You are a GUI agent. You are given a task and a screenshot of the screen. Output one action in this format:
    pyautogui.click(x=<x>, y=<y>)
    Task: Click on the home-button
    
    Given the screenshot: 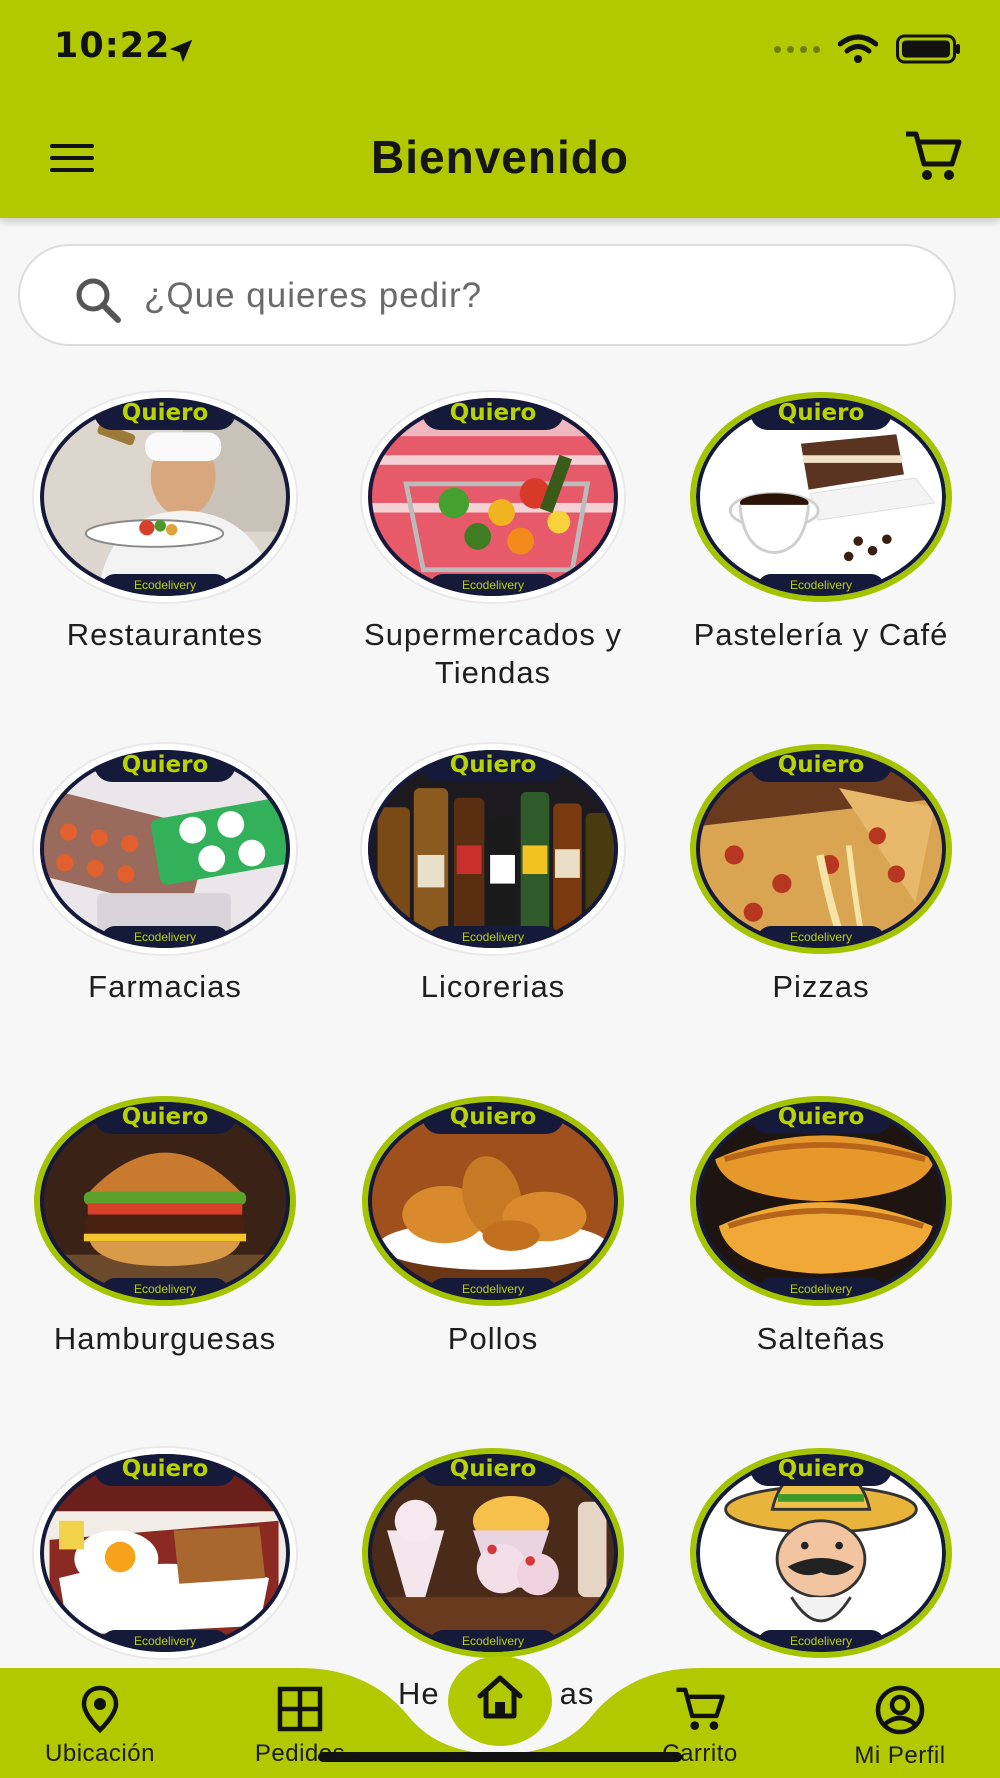 What is the action you would take?
    pyautogui.click(x=500, y=1701)
    